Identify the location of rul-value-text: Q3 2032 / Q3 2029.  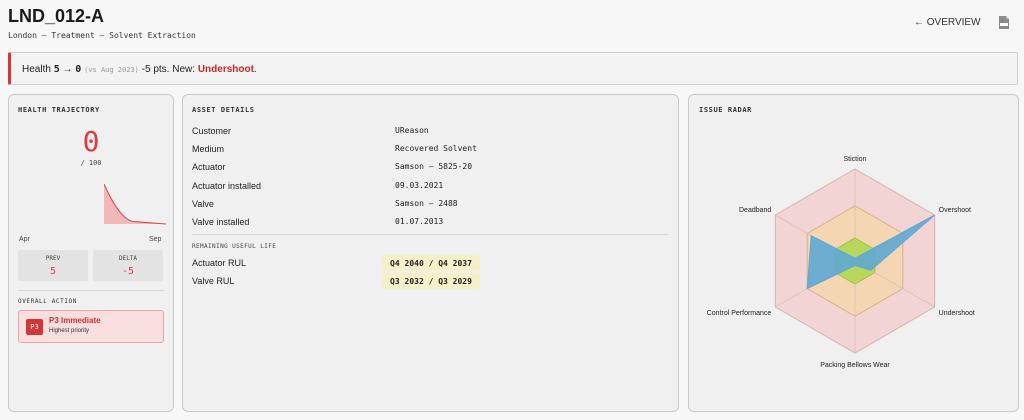
(431, 281).